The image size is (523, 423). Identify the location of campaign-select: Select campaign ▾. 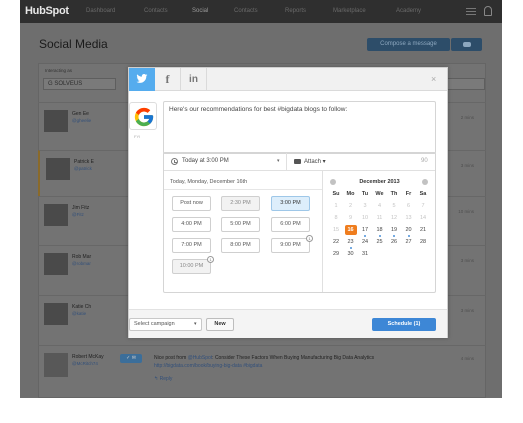
(165, 324).